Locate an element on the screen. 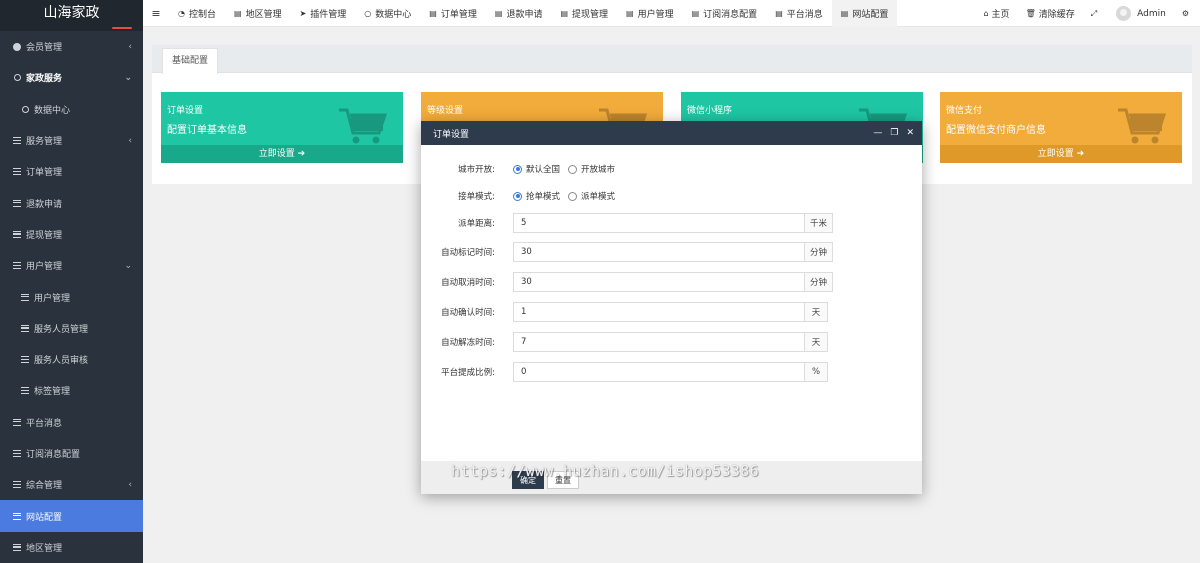  top-tab-label: 插件管理 is located at coordinates (328, 14).